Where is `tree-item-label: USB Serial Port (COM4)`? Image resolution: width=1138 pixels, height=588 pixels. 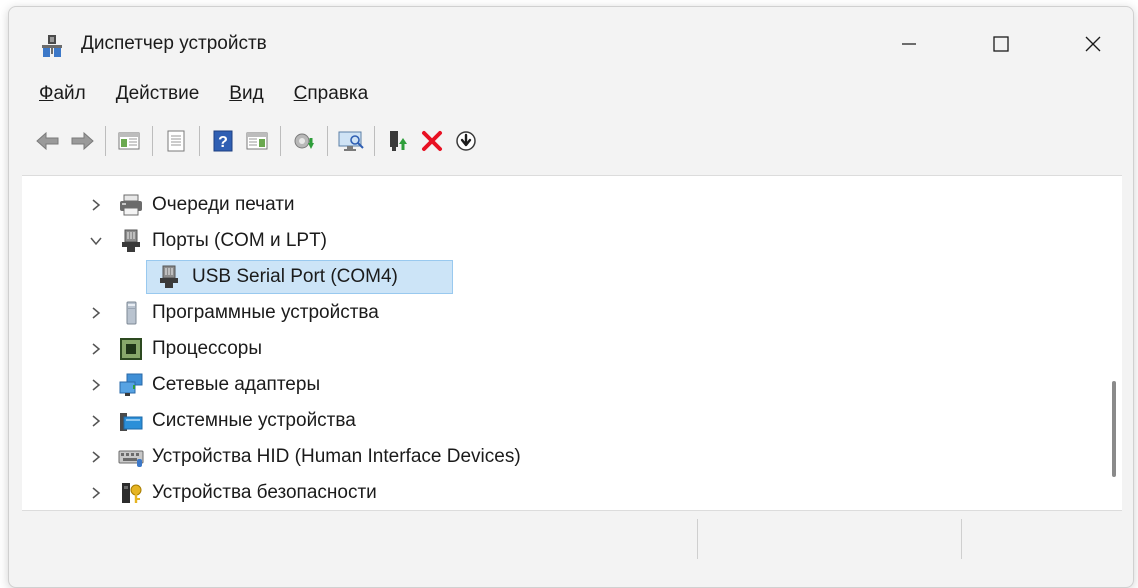
tree-item-label: USB Serial Port (COM4) is located at coordinates (295, 276).